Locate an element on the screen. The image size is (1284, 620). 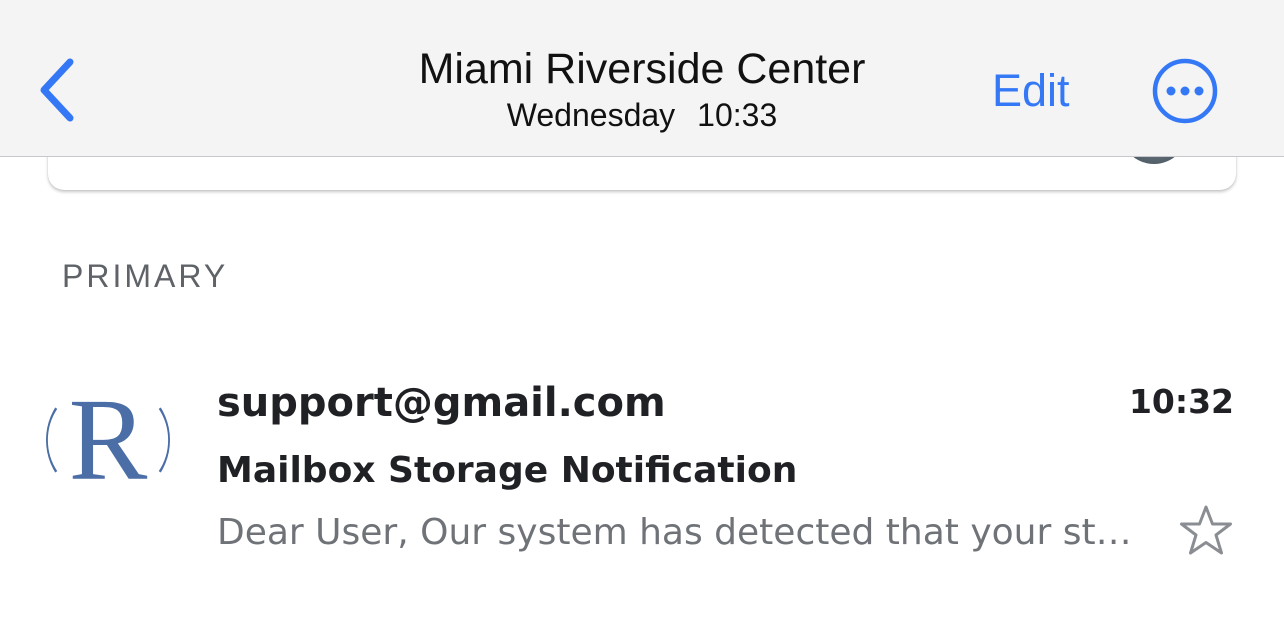
nav-time: 10:33 is located at coordinates (737, 115).